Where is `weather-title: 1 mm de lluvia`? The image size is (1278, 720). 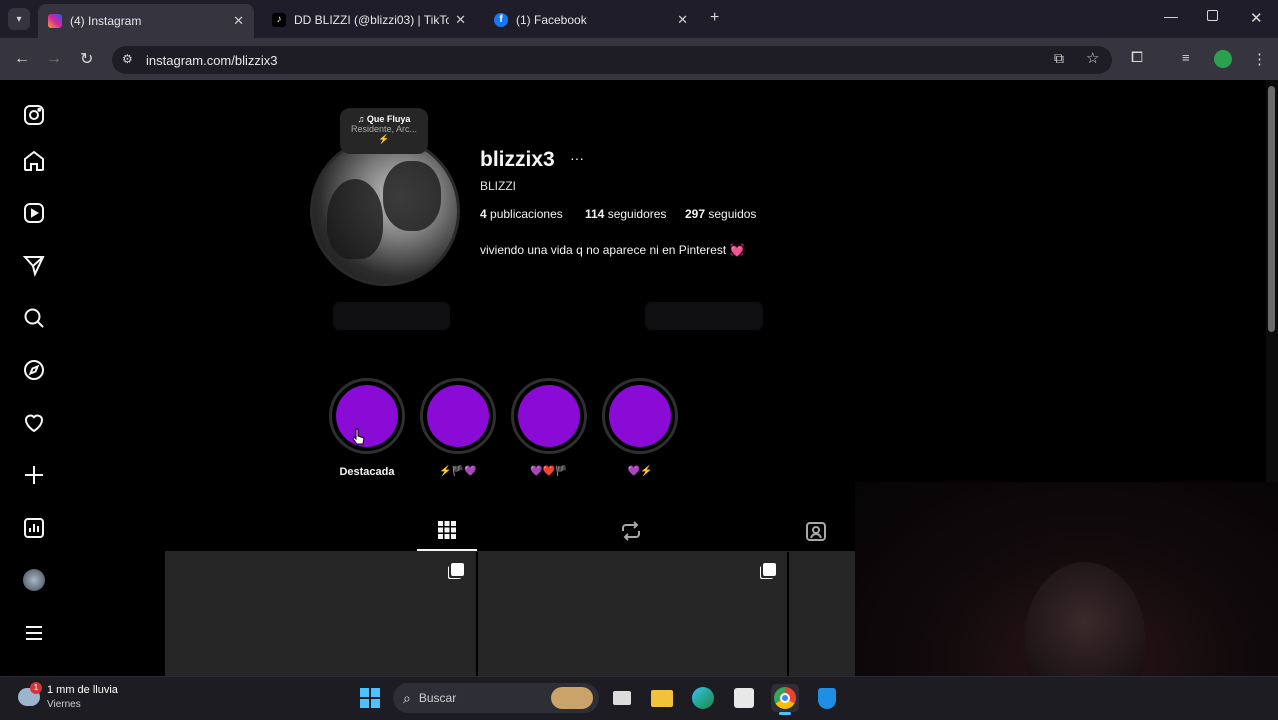
weather-title: 1 mm de lluvia is located at coordinates (82, 690).